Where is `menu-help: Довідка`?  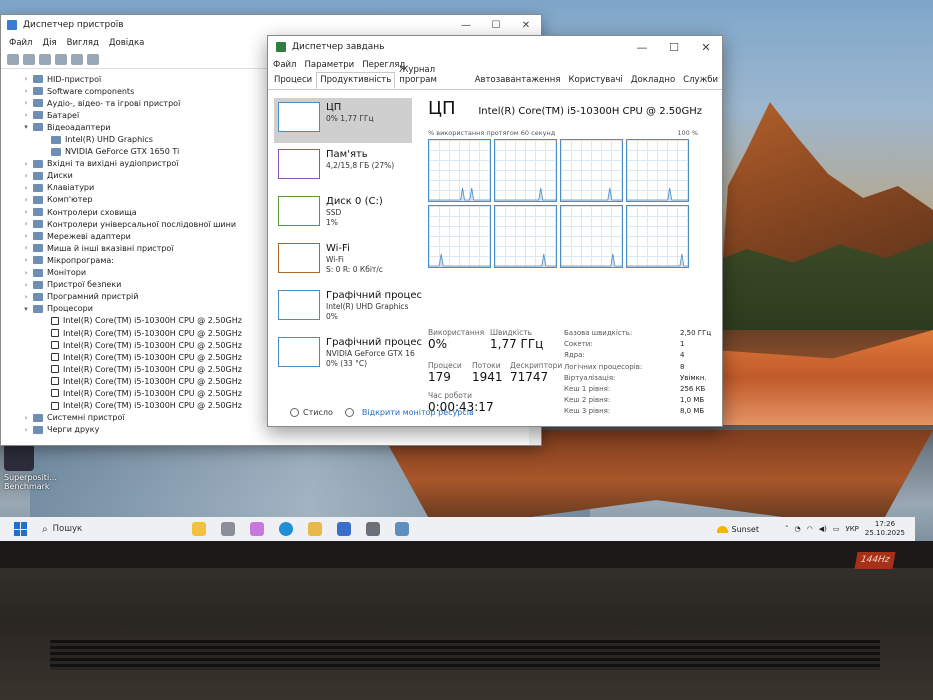
menu-help: Довідка is located at coordinates (126, 43).